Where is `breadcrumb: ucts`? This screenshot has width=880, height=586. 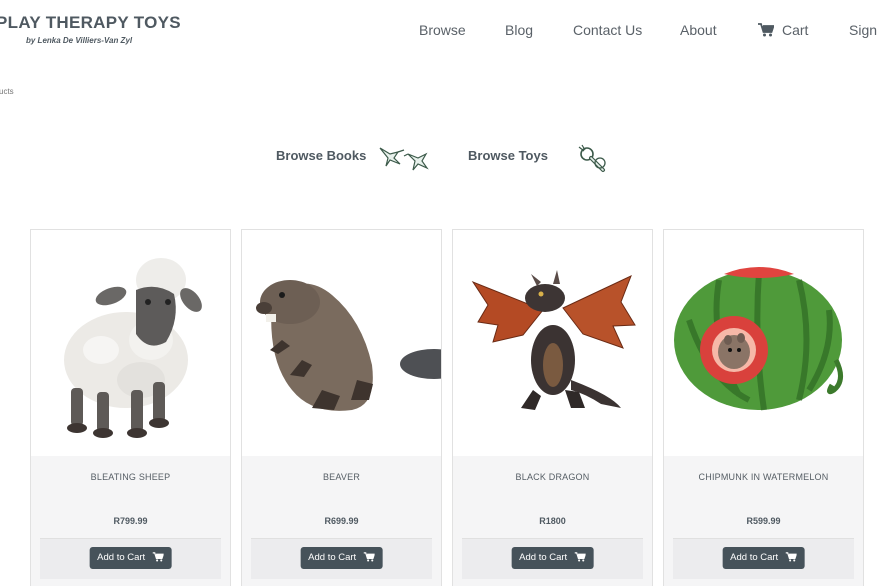 breadcrumb: ucts is located at coordinates (7, 91).